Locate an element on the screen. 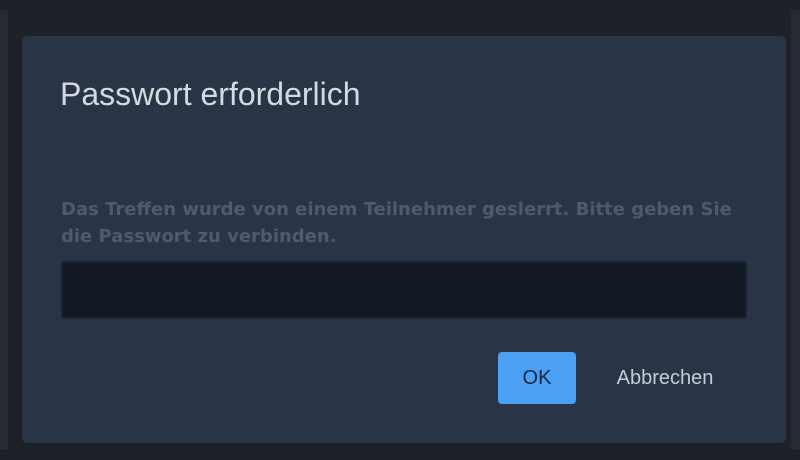 The height and width of the screenshot is (460, 800). background-window-edge-left is located at coordinates (4, 230).